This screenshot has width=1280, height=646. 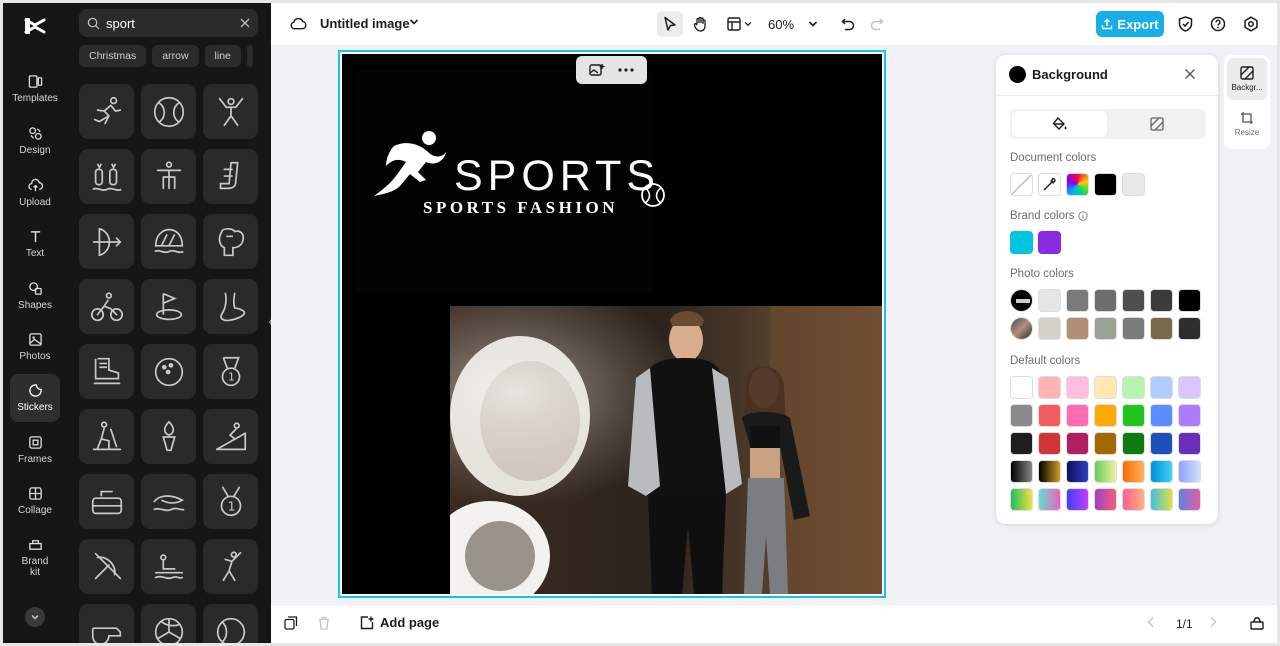 I want to click on export-button: Export, so click(x=1130, y=24).